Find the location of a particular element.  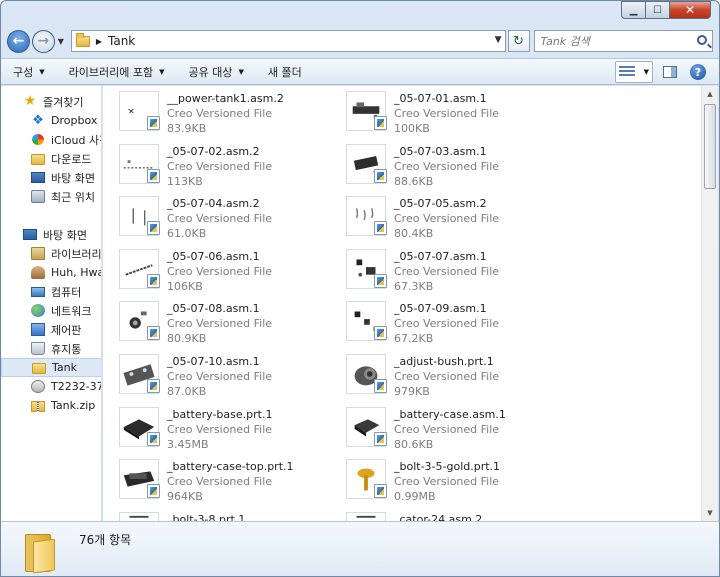

desktop-icon is located at coordinates (38, 177).